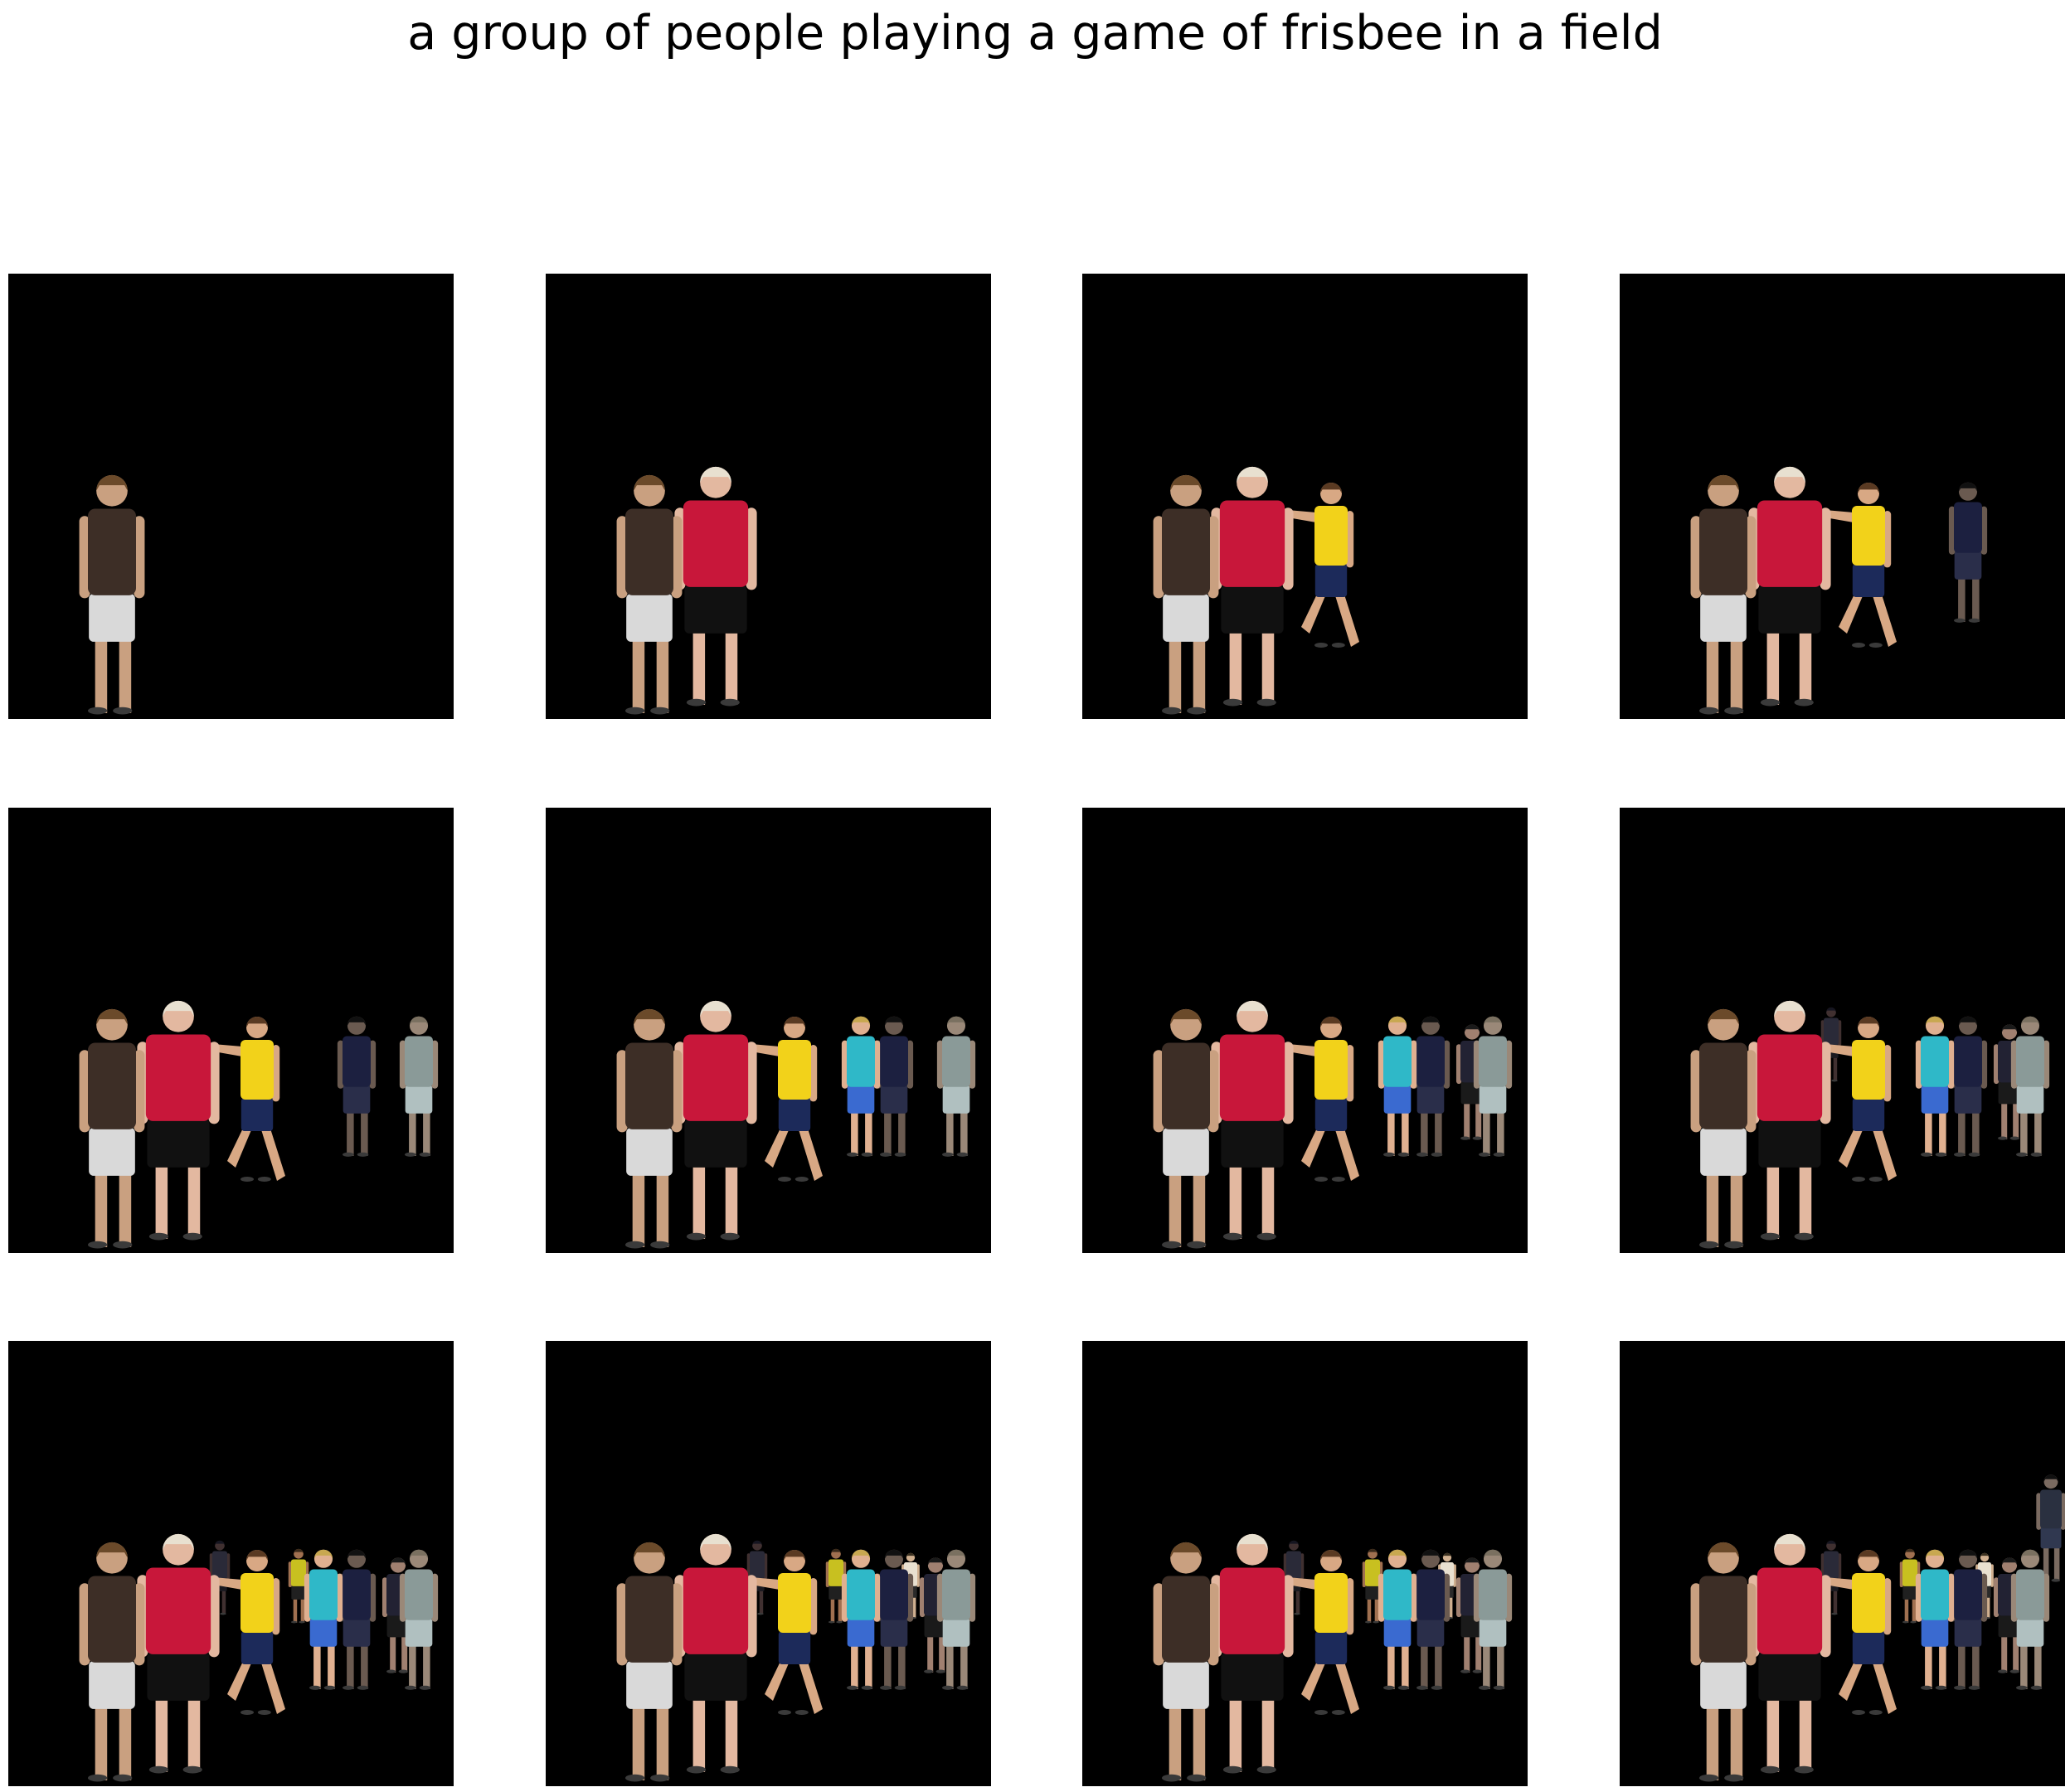 The width and height of the screenshot is (2070, 1792). I want to click on player-dark-back-shirt, so click(220, 1564).